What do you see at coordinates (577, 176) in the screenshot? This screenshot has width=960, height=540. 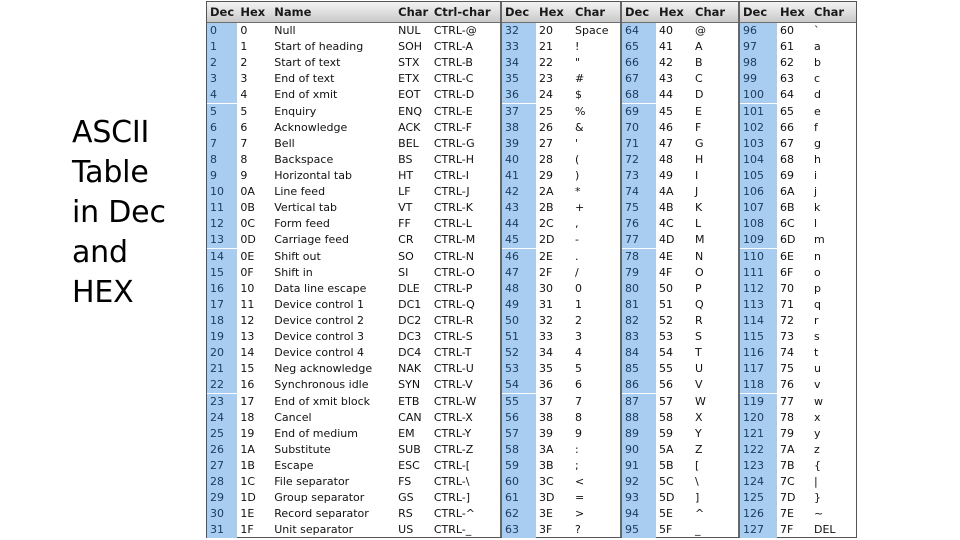 I see `cell-char: )` at bounding box center [577, 176].